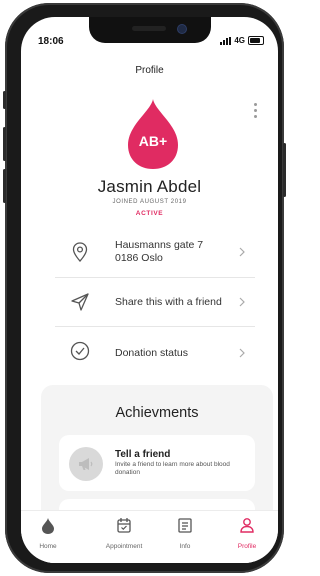 This screenshot has width=320, height=576. I want to click on donation-status-label: Donation status, so click(151, 353).